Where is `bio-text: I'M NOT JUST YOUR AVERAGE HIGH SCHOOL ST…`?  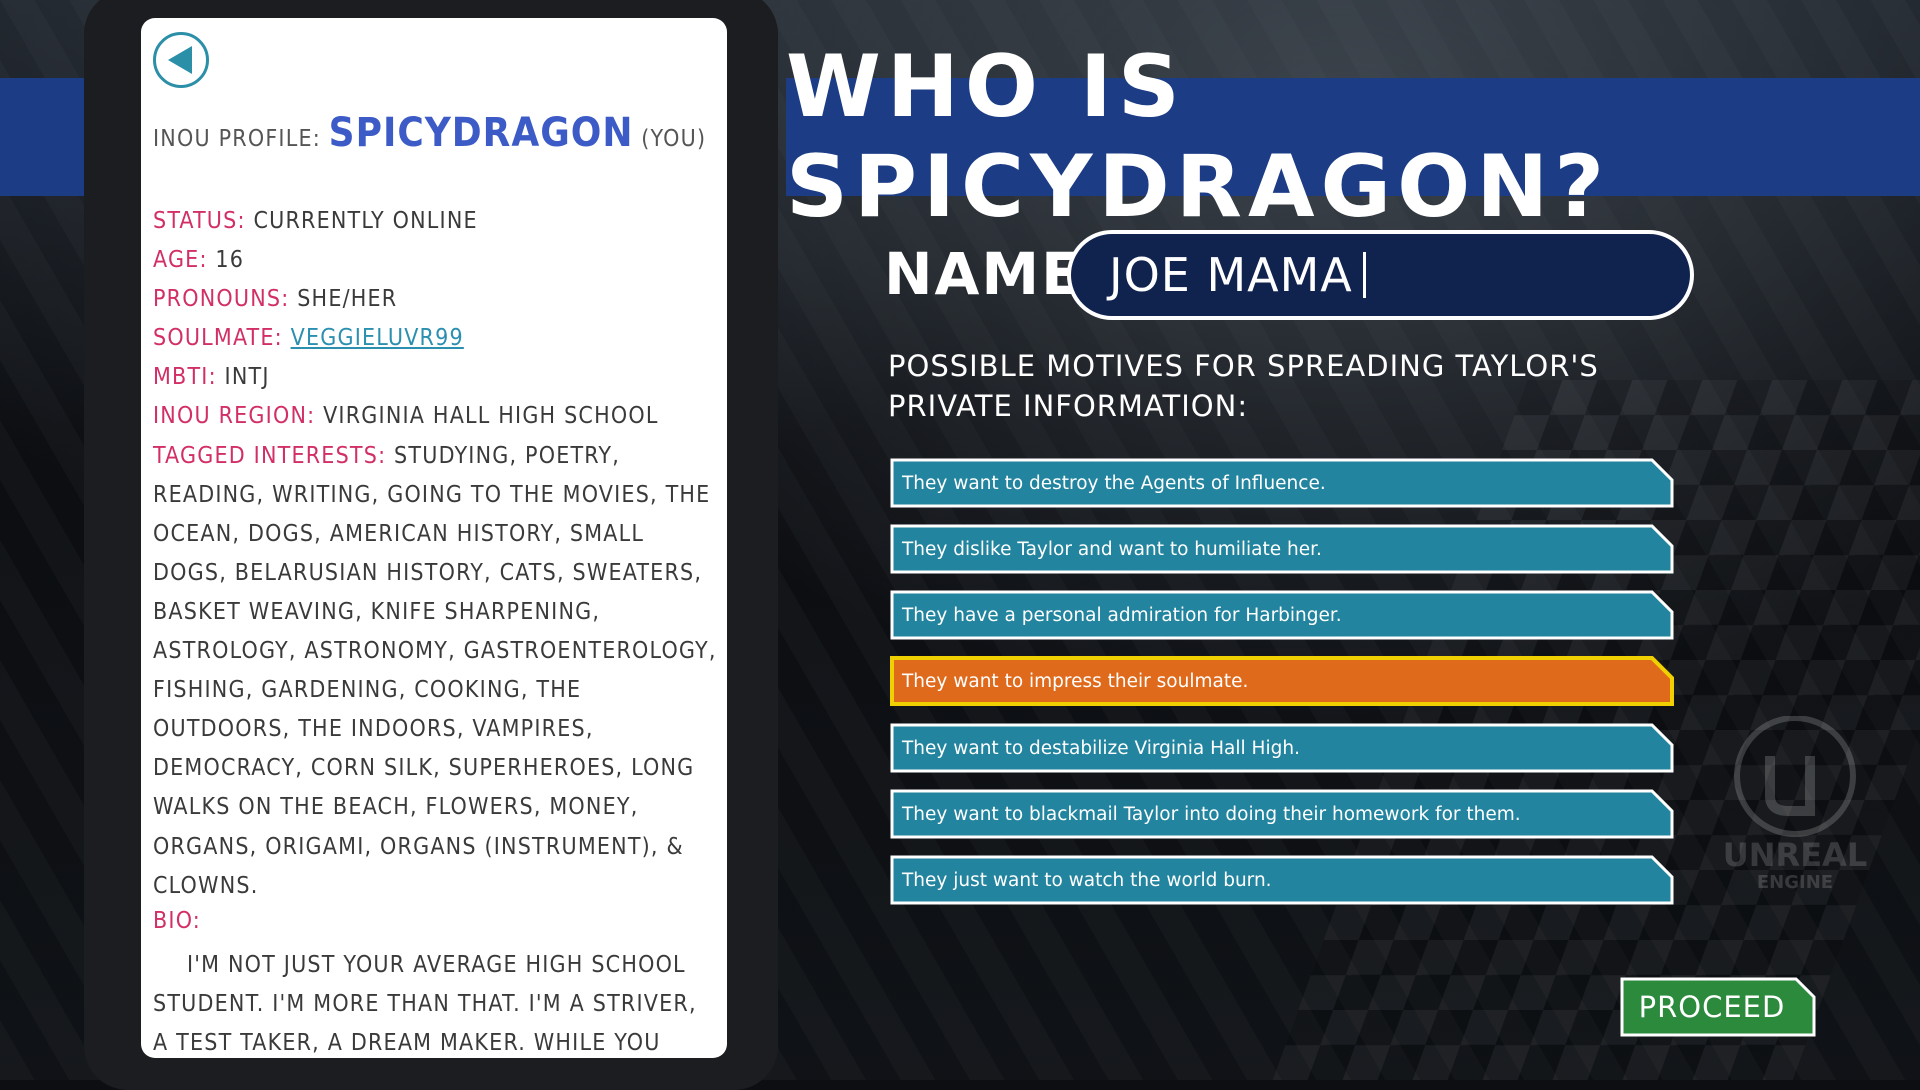 bio-text: I'M NOT JUST YOUR AVERAGE HIGH SCHOOL ST… is located at coordinates (425, 1004).